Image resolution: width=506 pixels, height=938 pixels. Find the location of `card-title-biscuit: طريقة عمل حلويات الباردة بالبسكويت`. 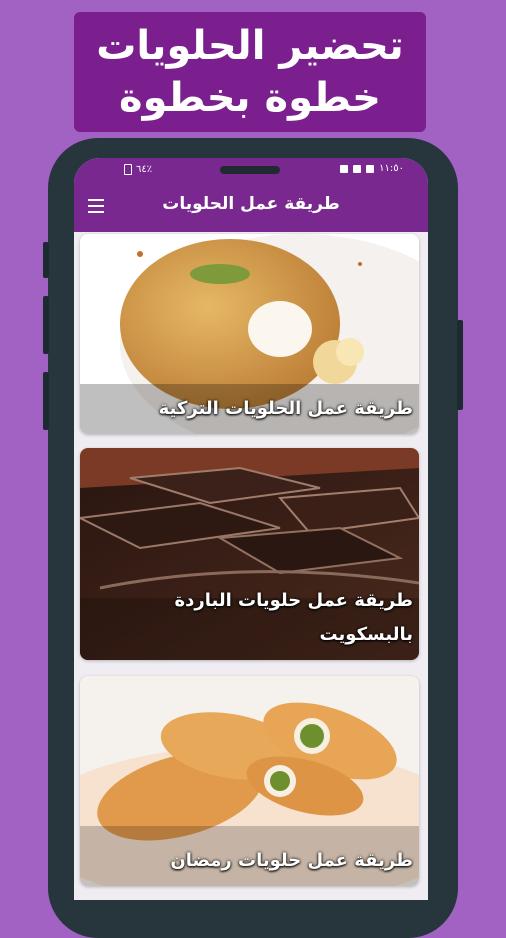

card-title-biscuit: طريقة عمل حلويات الباردة بالبسكويت is located at coordinates (293, 617).